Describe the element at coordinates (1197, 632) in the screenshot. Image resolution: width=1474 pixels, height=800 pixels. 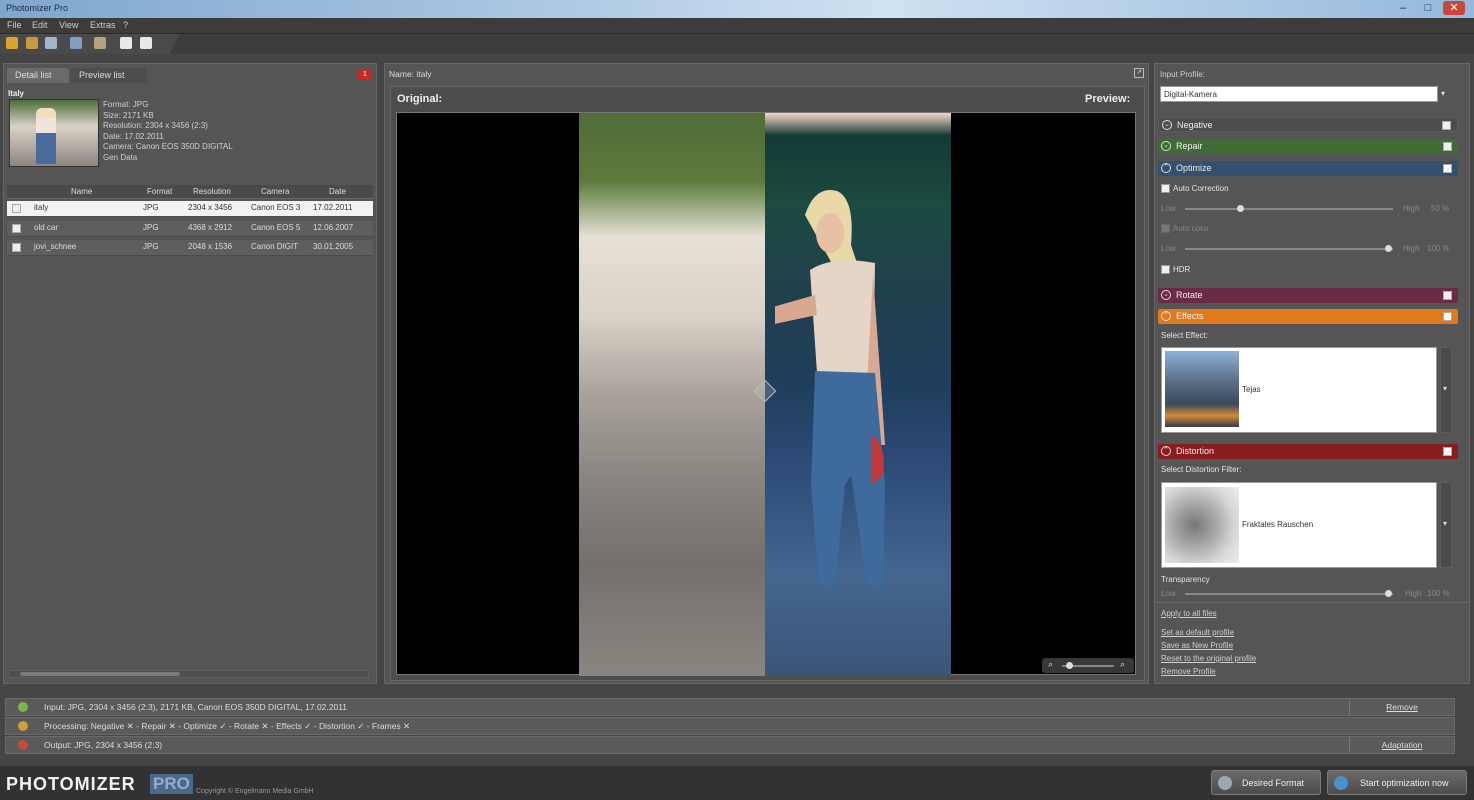
I see `set-default-profile-link: Set as default profile` at that location.